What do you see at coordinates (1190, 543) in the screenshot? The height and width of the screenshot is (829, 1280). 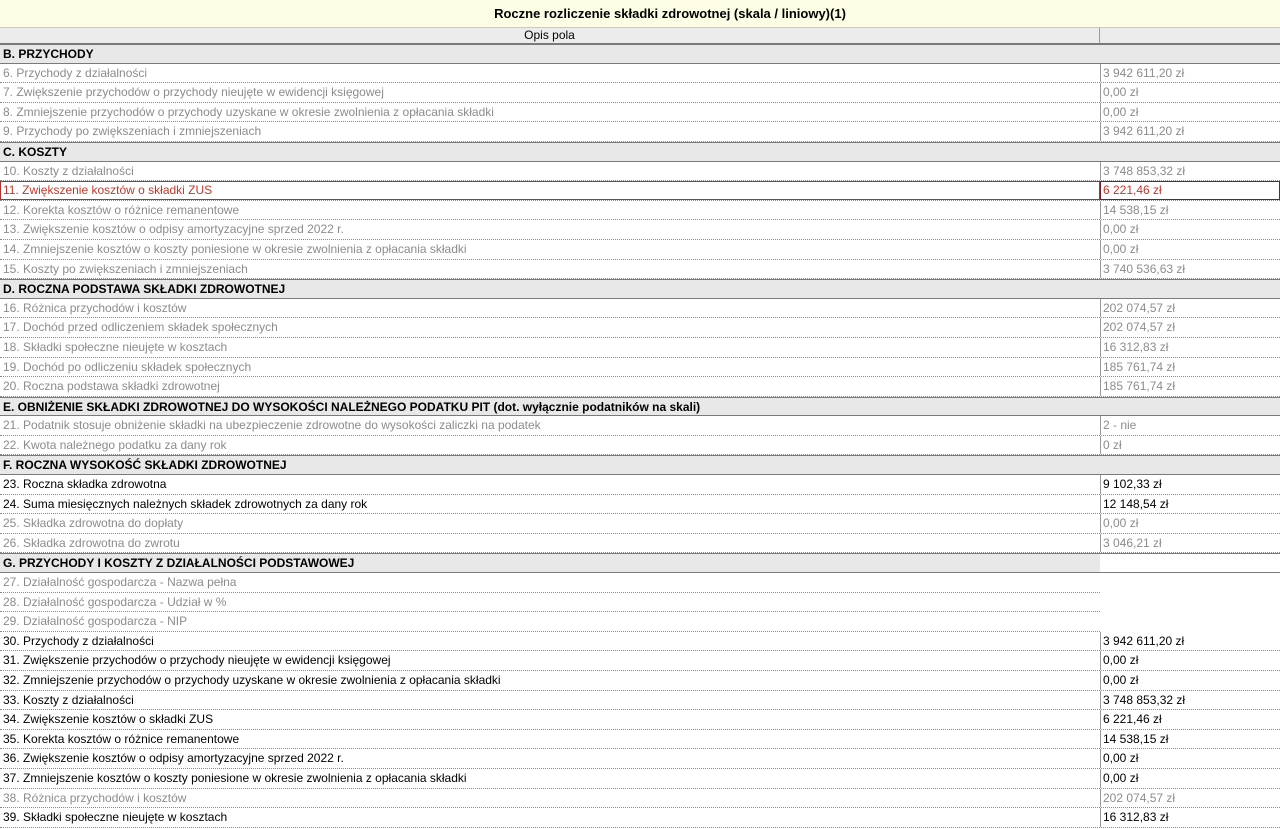 I see `field-value: 3 046,21 zł` at bounding box center [1190, 543].